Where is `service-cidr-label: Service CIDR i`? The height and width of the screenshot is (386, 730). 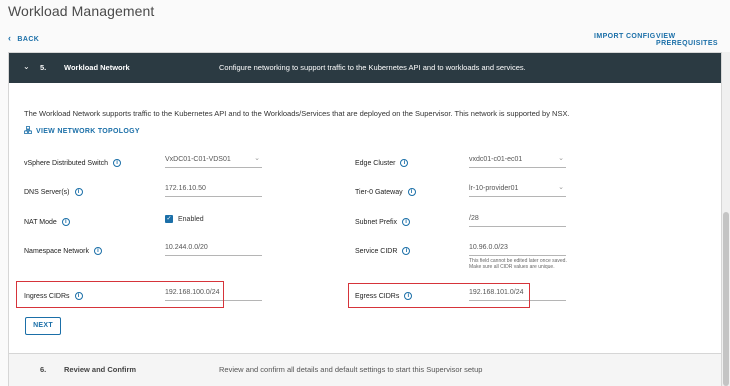 service-cidr-label: Service CIDR i is located at coordinates (383, 251).